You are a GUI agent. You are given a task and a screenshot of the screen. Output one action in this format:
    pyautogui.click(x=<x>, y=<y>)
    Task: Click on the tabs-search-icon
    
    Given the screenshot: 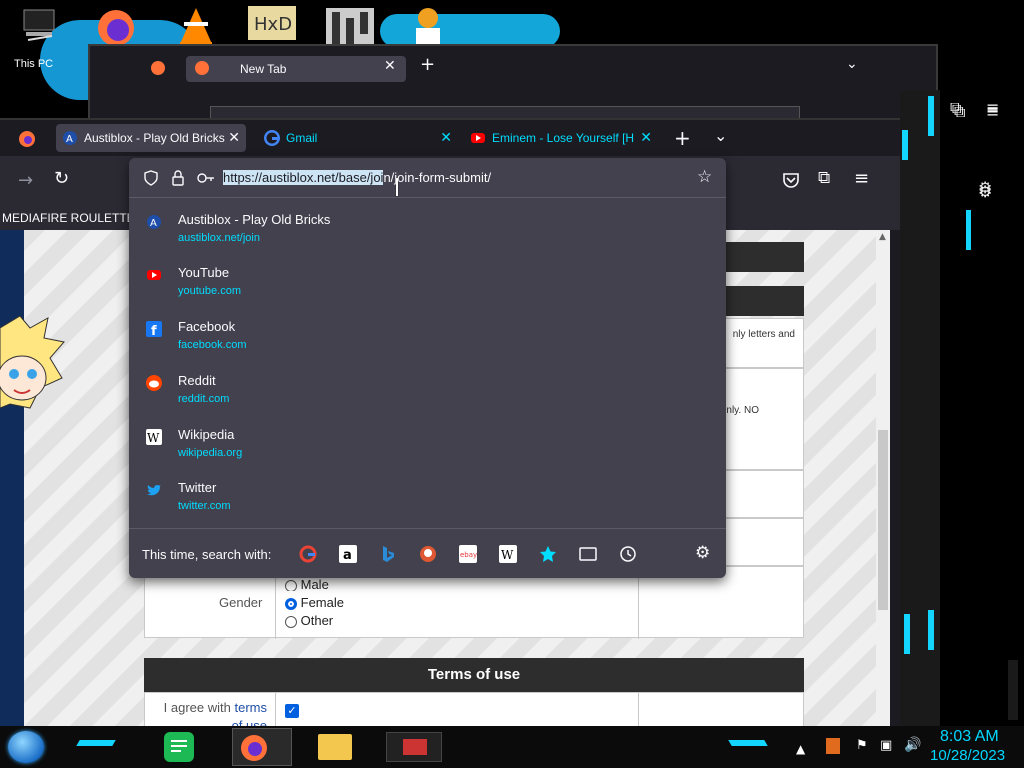 What is the action you would take?
    pyautogui.click(x=588, y=554)
    